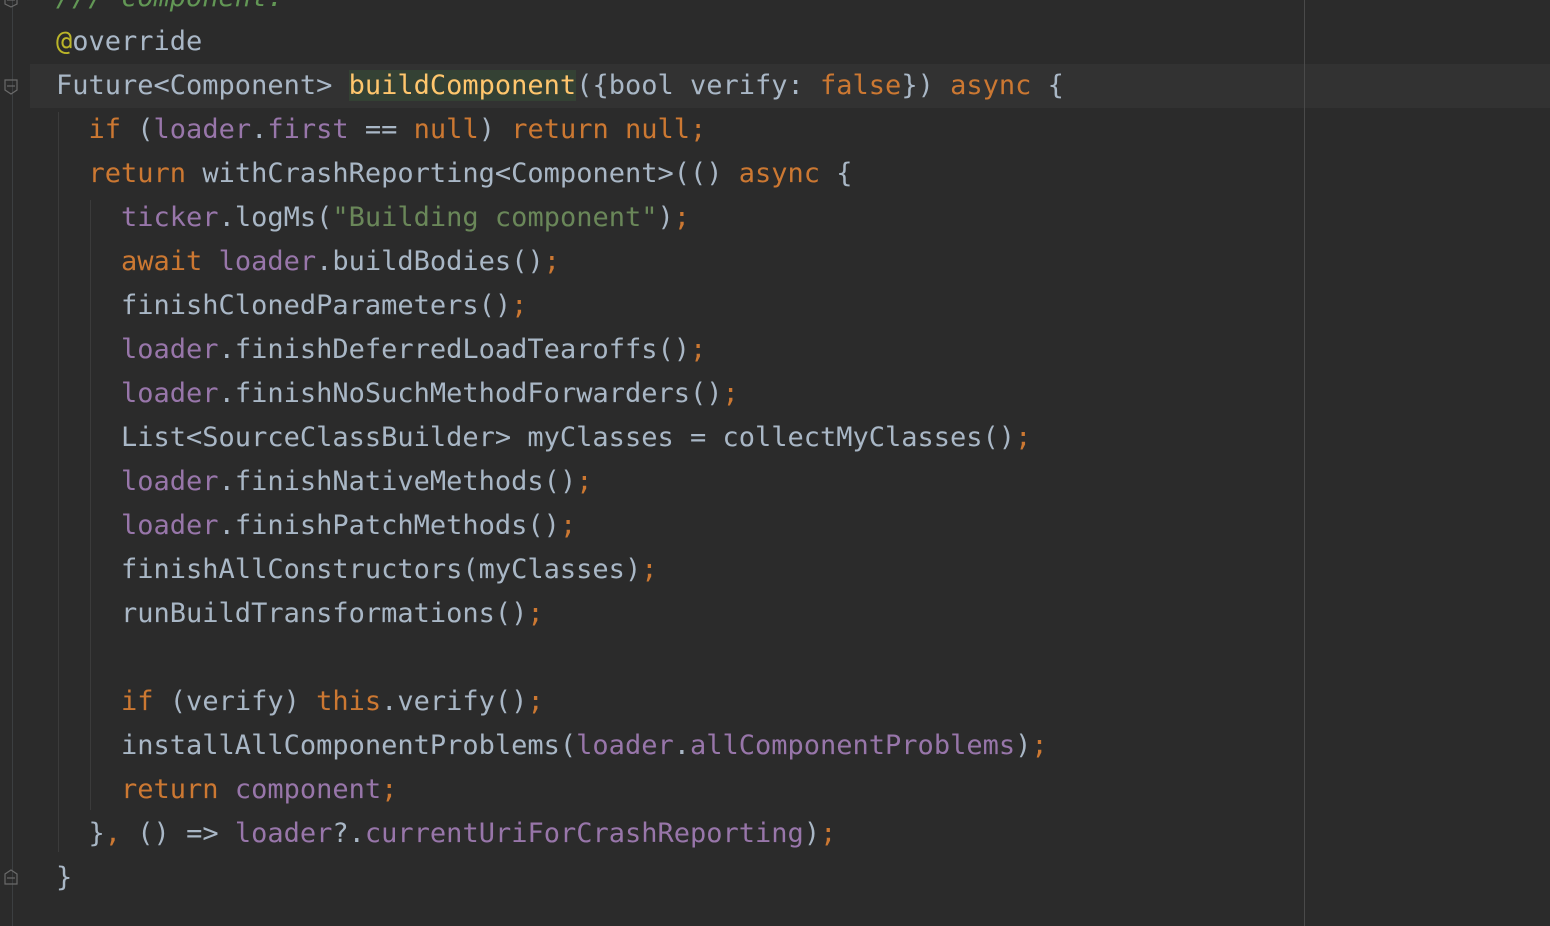 Image resolution: width=1550 pixels, height=926 pixels. I want to click on code-token: this, so click(349, 701).